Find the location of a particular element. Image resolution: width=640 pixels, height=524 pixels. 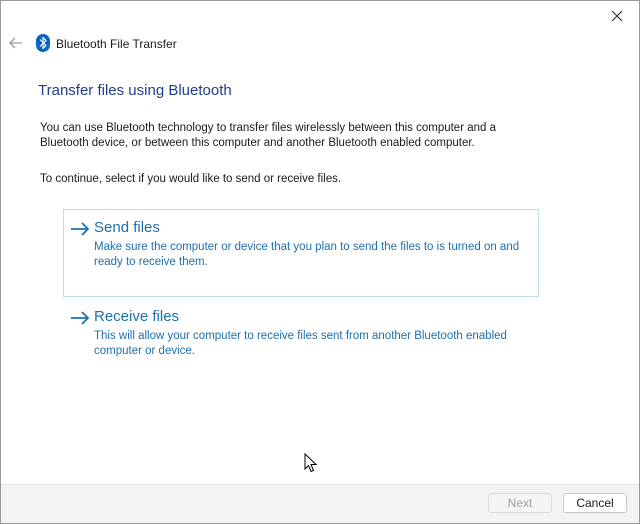

back-button is located at coordinates (16, 43).